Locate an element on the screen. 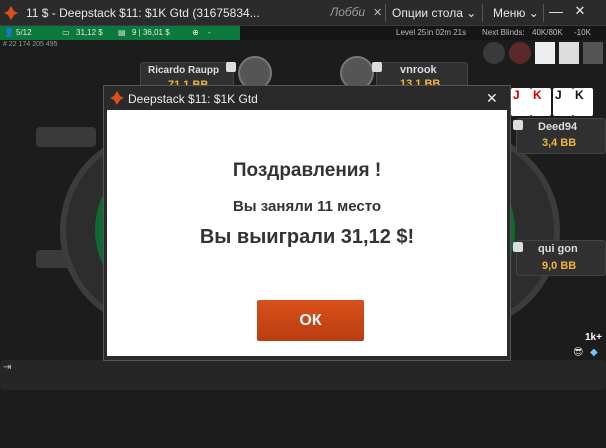 This screenshot has width=606, height=448. cards-icon is located at coordinates (545, 53).